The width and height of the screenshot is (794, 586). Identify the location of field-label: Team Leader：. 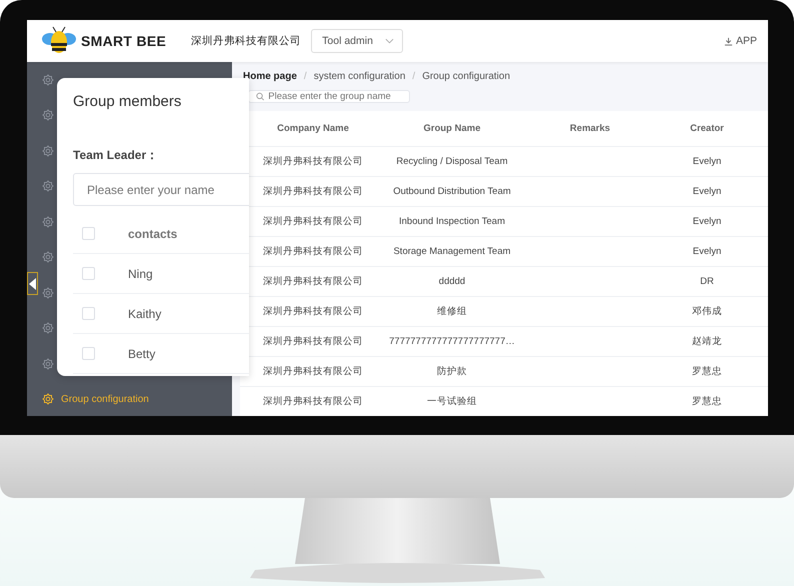
(116, 155).